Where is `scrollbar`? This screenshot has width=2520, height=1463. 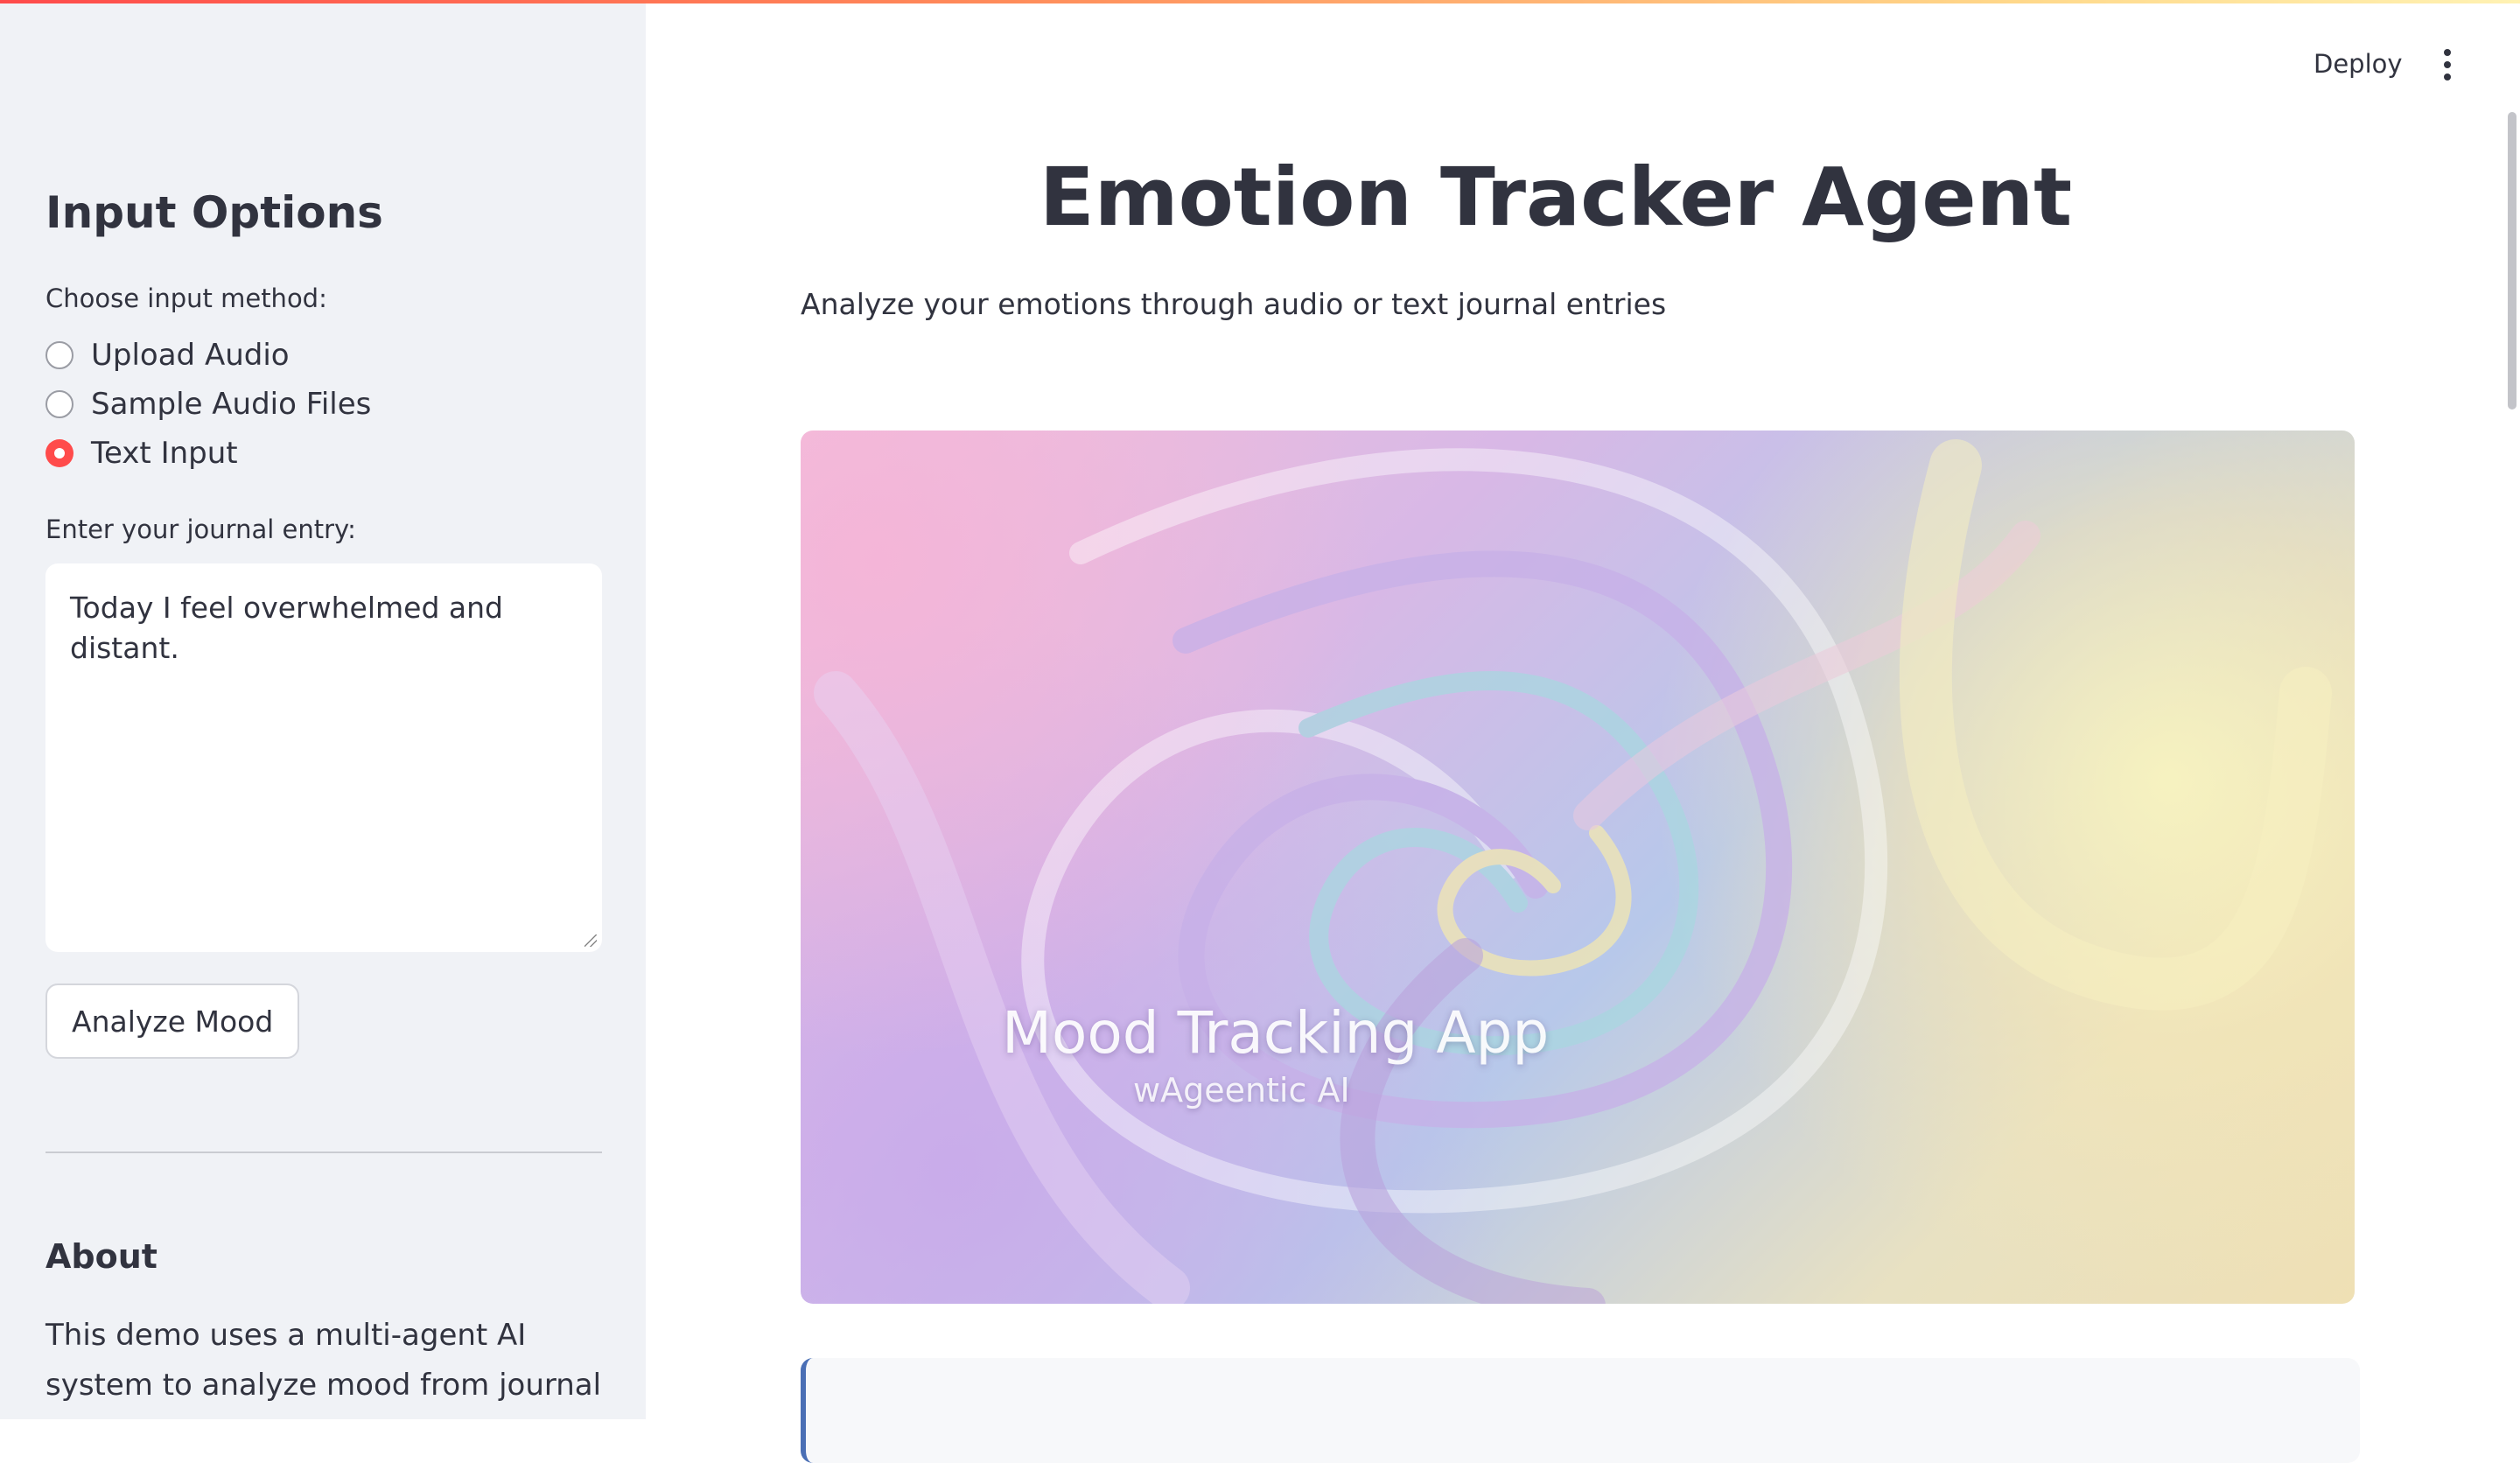 scrollbar is located at coordinates (2512, 261).